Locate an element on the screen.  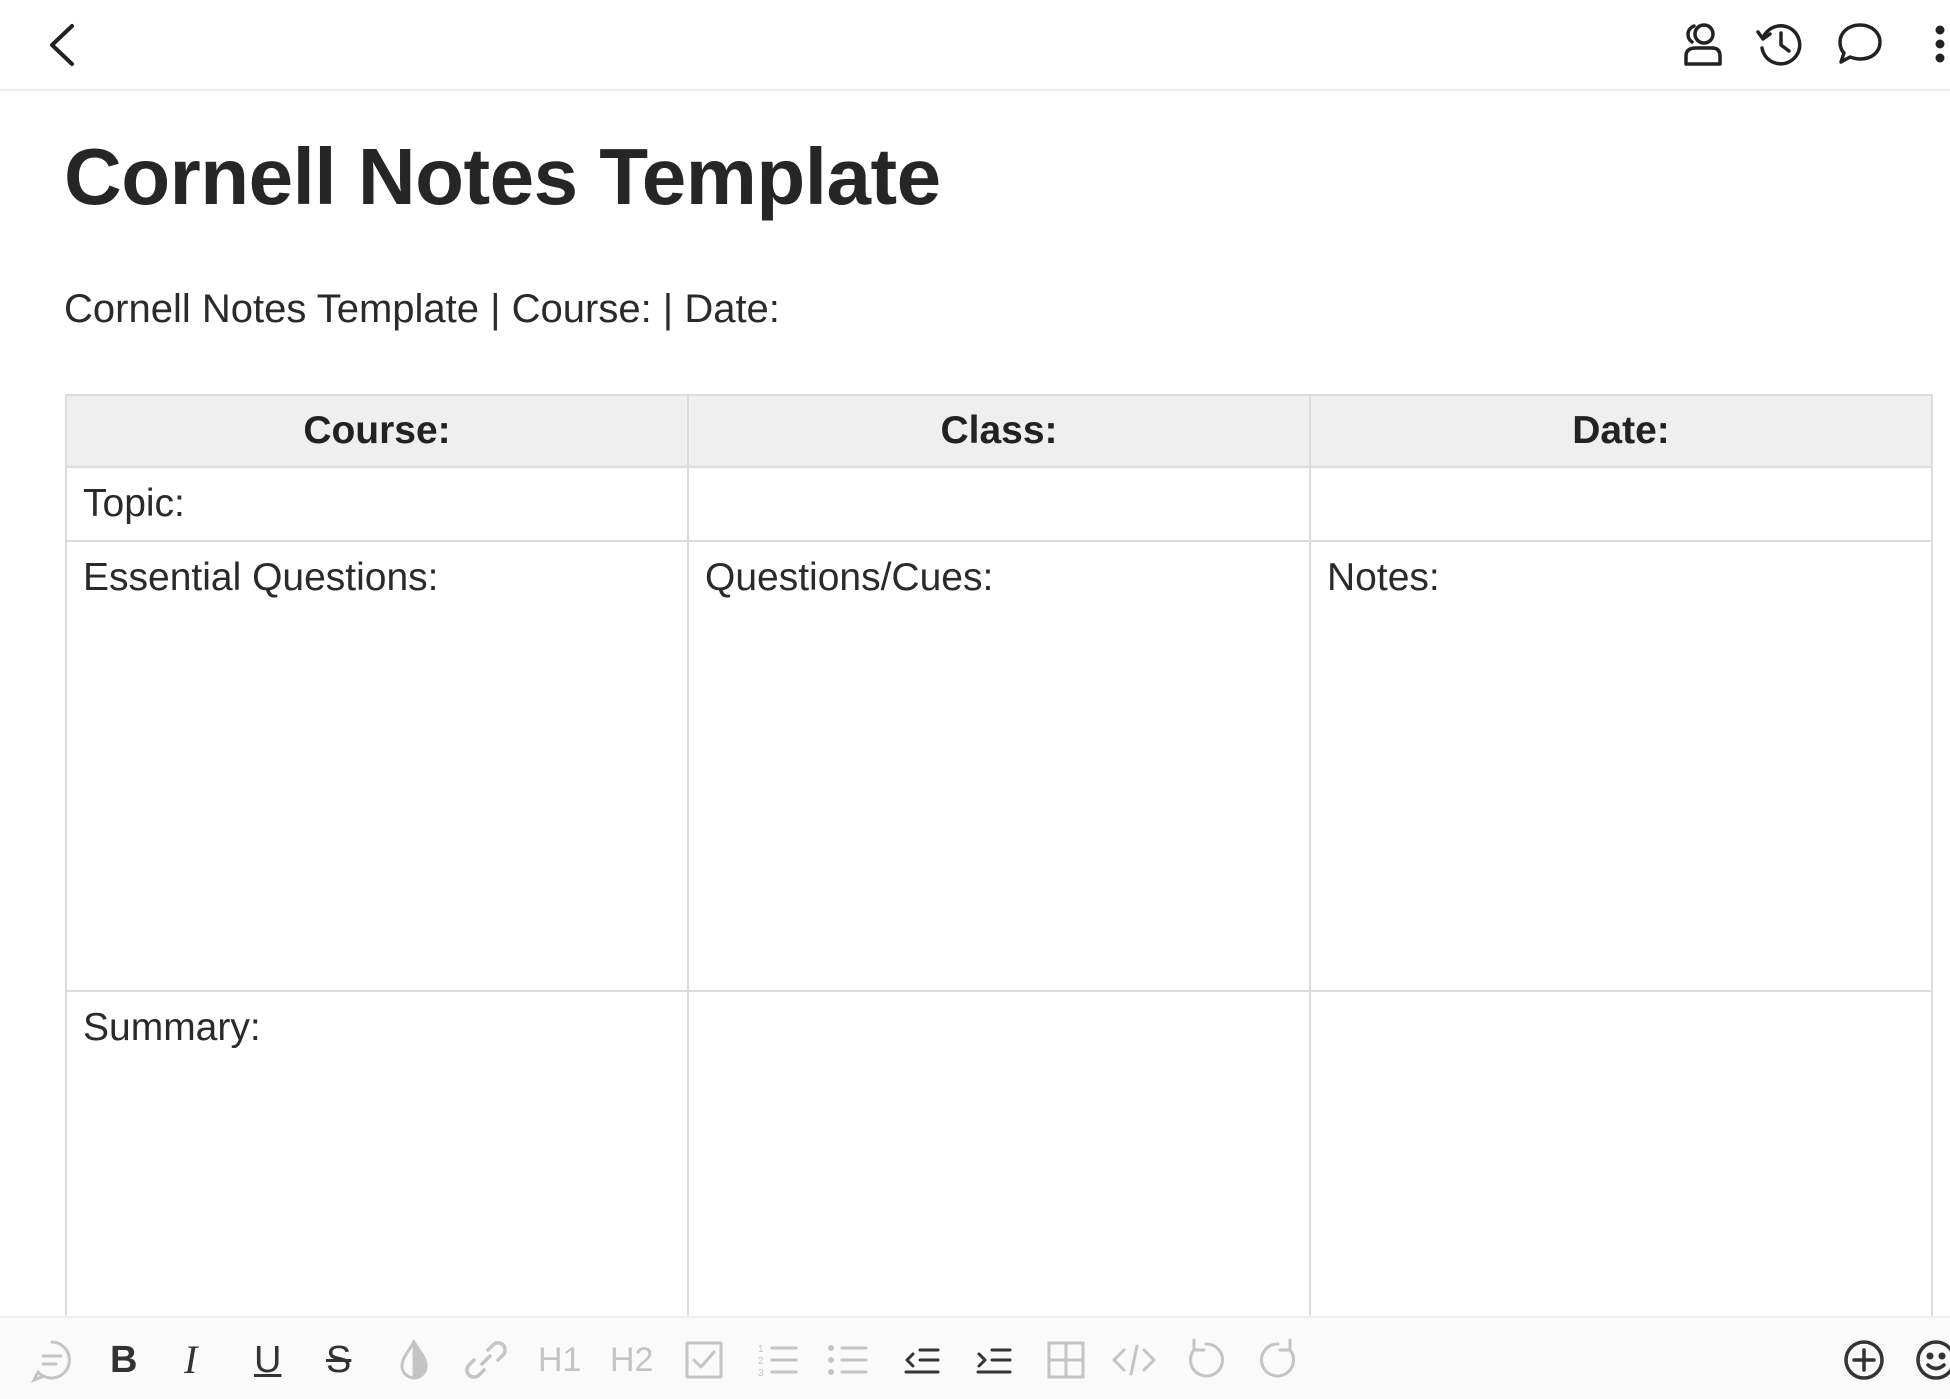
underline-button: U is located at coordinates (267, 1360).